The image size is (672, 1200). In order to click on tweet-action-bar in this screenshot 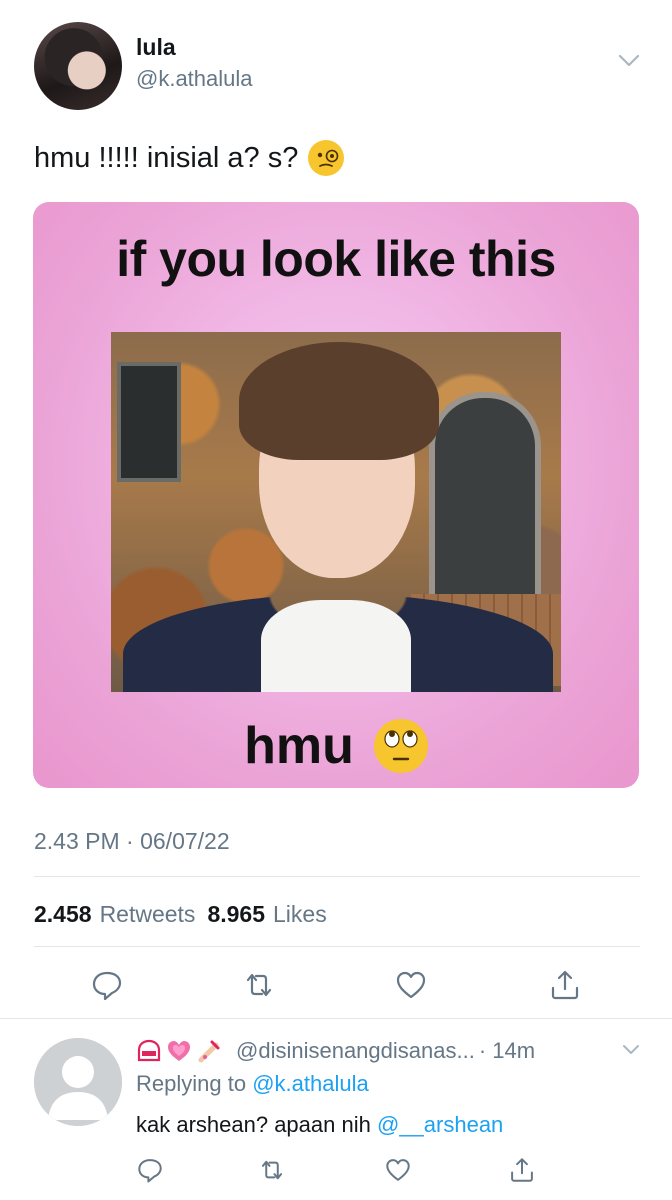, I will do `click(336, 984)`.